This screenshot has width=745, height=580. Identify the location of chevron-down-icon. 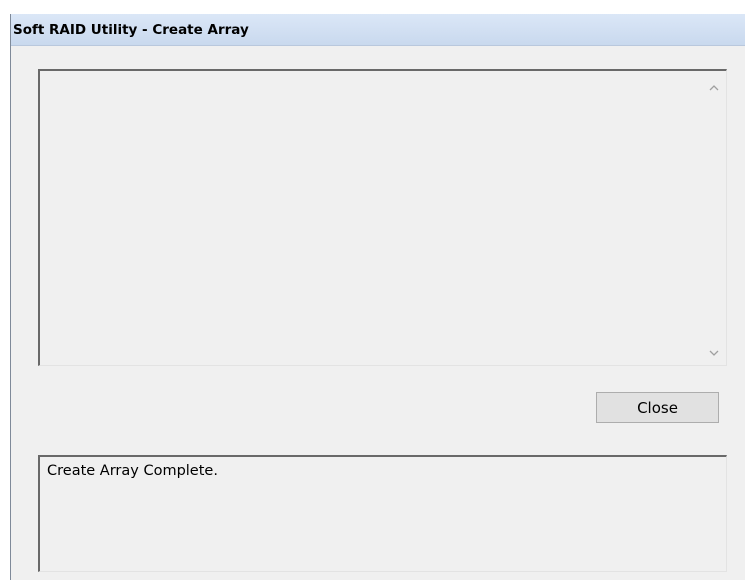
(714, 351).